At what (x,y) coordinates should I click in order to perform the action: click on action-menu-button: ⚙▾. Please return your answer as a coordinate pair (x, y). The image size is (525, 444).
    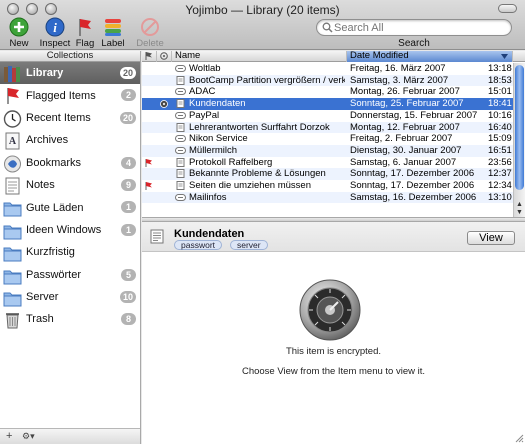
    Looking at the image, I should click on (28, 436).